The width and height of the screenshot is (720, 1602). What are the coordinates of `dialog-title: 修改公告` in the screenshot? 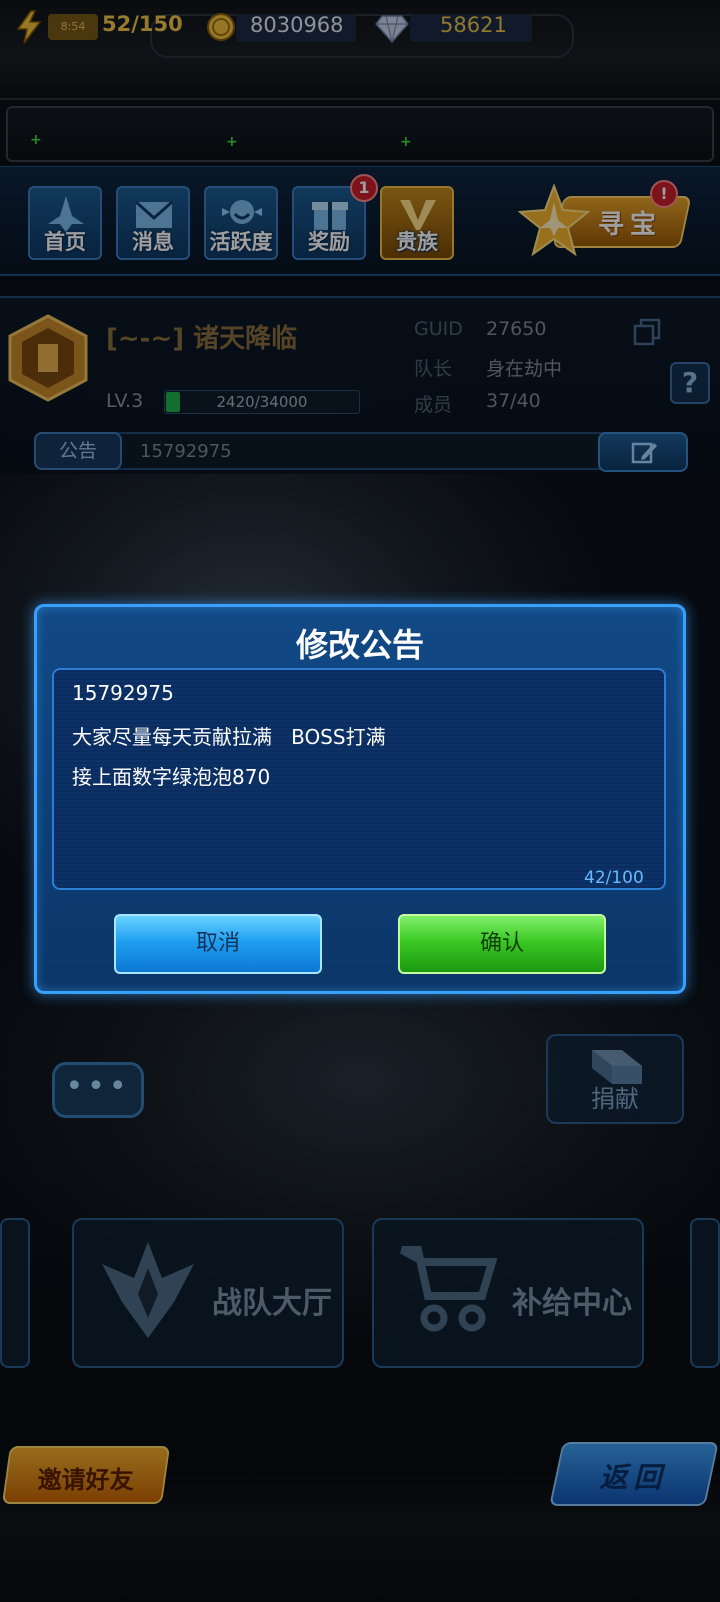 It's located at (359, 645).